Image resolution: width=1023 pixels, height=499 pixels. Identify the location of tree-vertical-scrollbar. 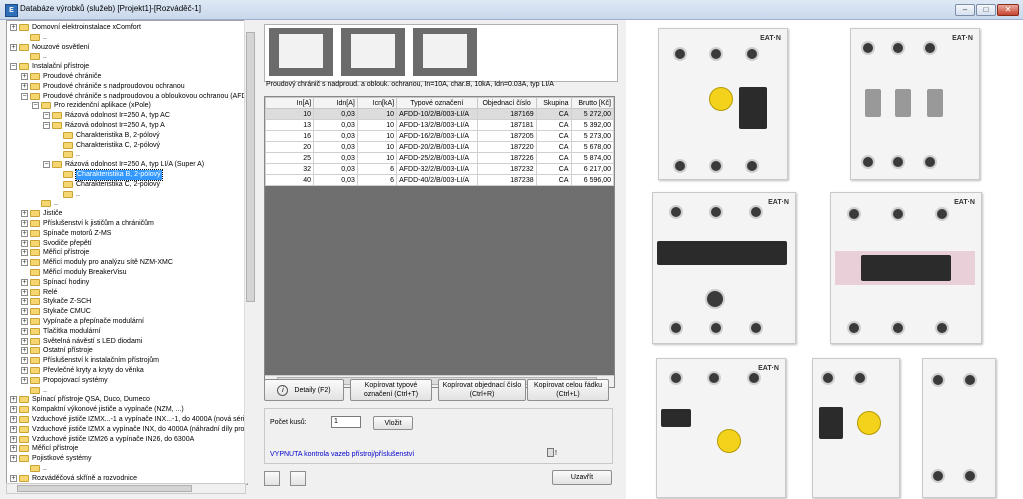
(250, 251).